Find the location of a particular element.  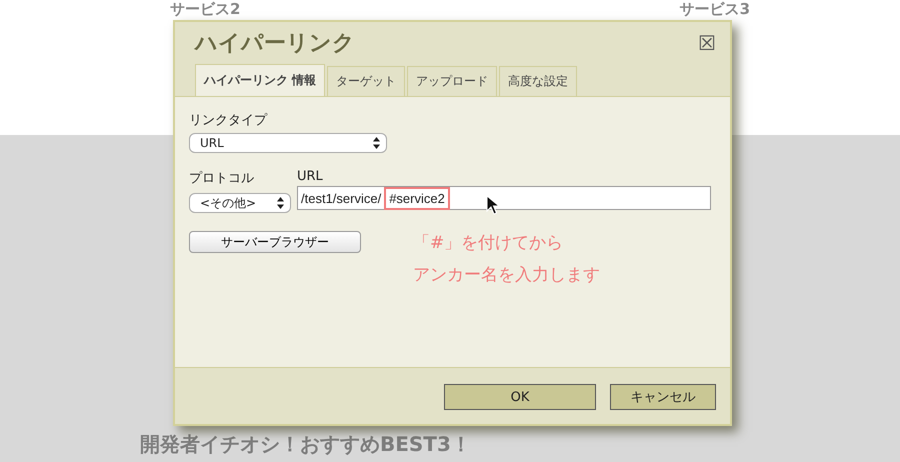

section-heading: サービス2 is located at coordinates (205, 9).